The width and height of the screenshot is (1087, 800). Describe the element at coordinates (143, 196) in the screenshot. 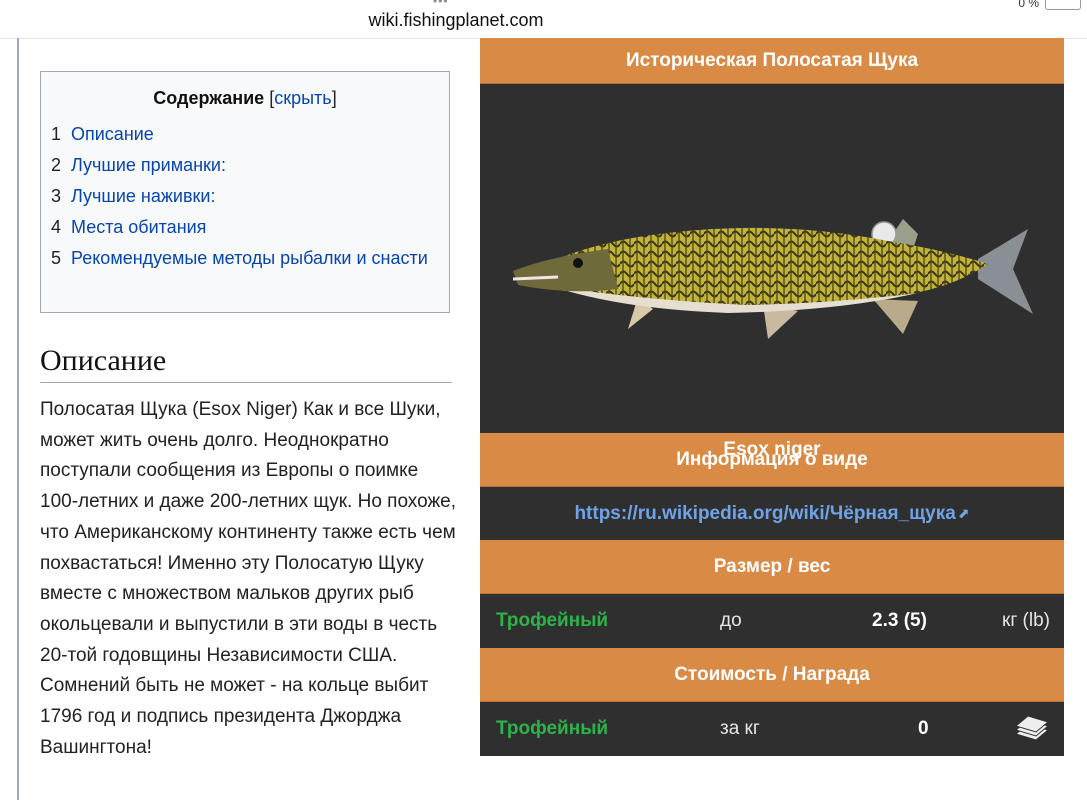

I see `toc-item-link: Лучшие наживки:` at that location.